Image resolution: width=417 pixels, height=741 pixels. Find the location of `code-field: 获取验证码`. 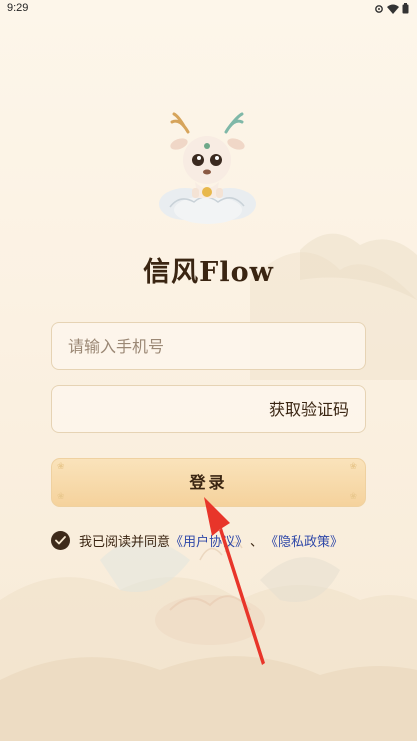

code-field: 获取验证码 is located at coordinates (208, 409).